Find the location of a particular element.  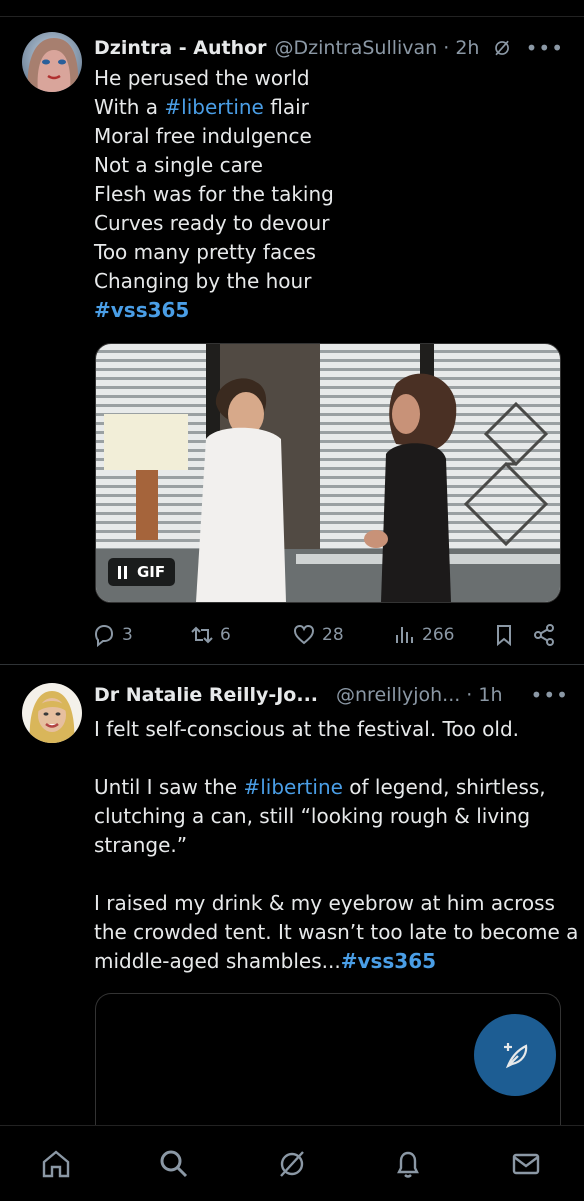

tweet-line: Changing by the hour is located at coordinates (203, 281).